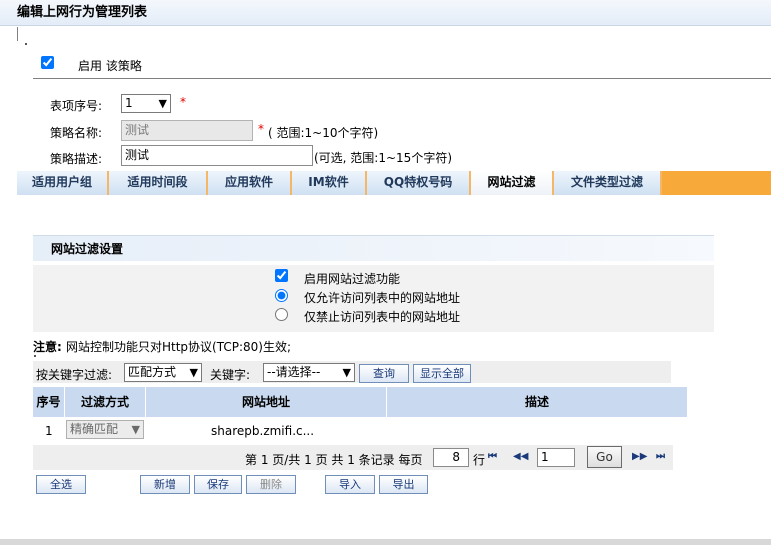 The height and width of the screenshot is (545, 771). What do you see at coordinates (47, 62) in the screenshot?
I see `enable-policy-checkbox` at bounding box center [47, 62].